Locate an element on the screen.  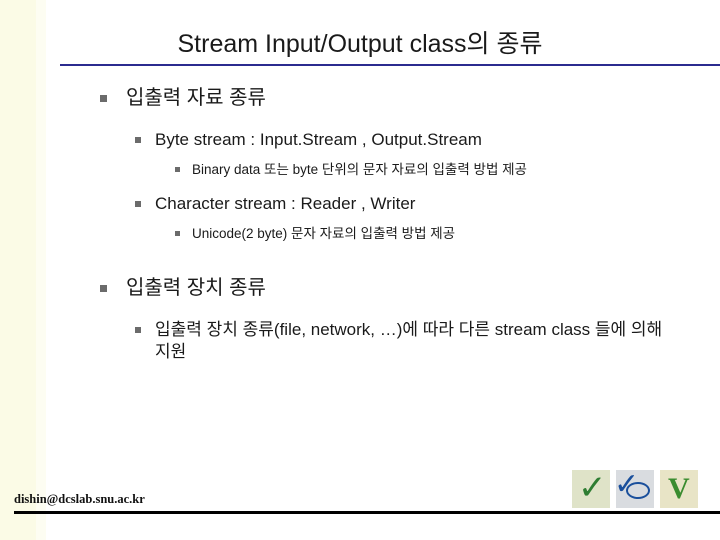
footer-rule is located at coordinates (367, 512).